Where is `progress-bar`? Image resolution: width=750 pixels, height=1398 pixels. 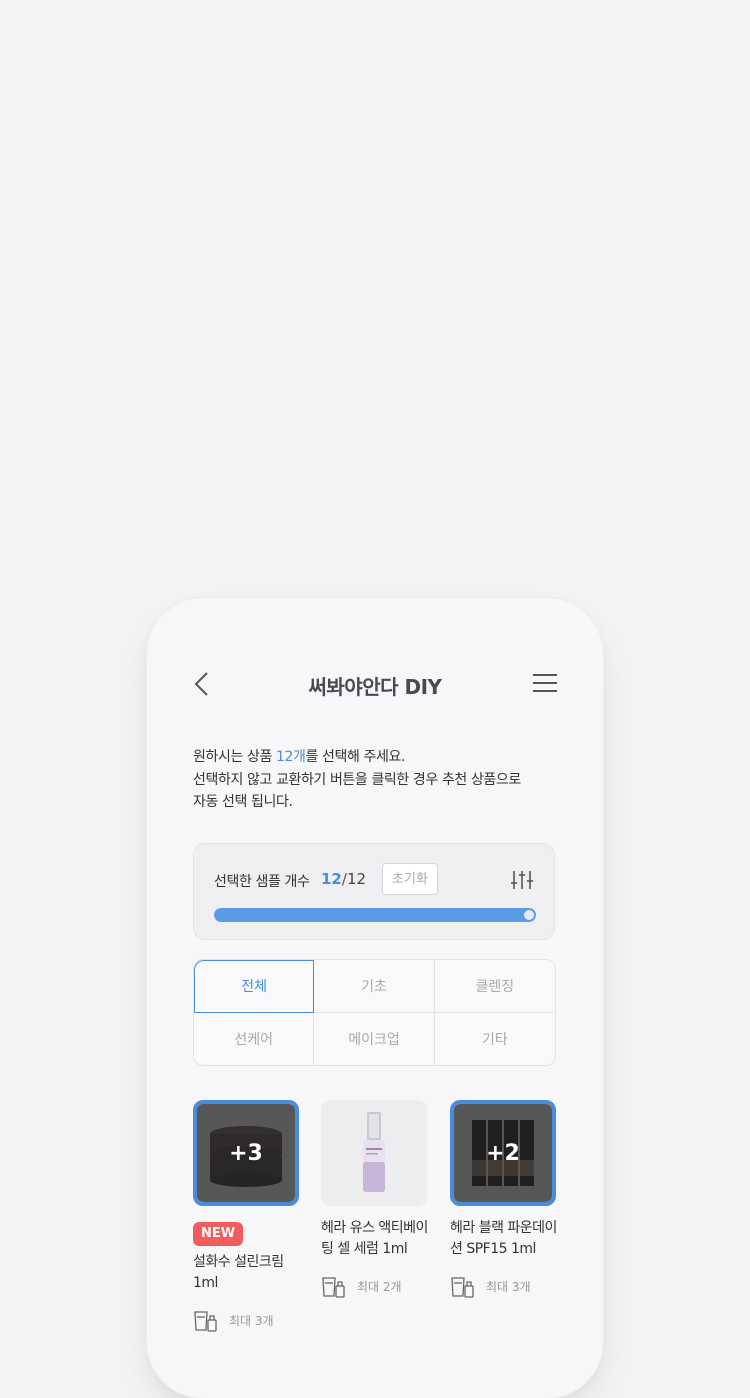
progress-bar is located at coordinates (375, 915).